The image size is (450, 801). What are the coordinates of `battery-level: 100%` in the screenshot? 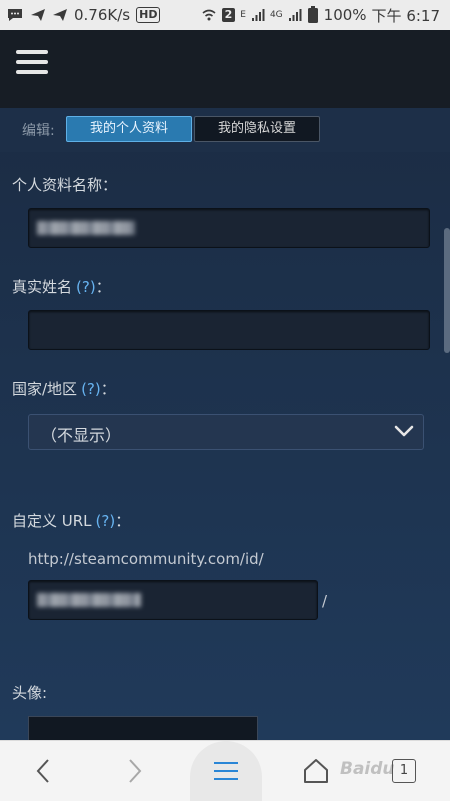 It's located at (345, 15).